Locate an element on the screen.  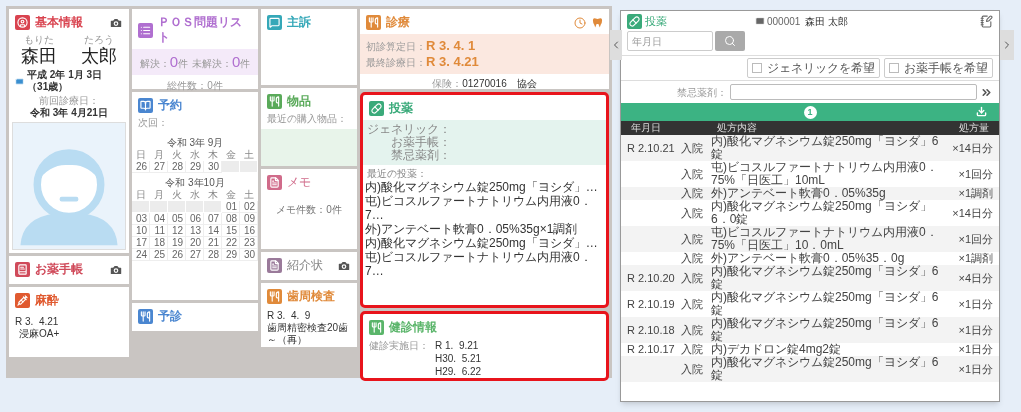
last-name: 森田 is located at coordinates (39, 56).